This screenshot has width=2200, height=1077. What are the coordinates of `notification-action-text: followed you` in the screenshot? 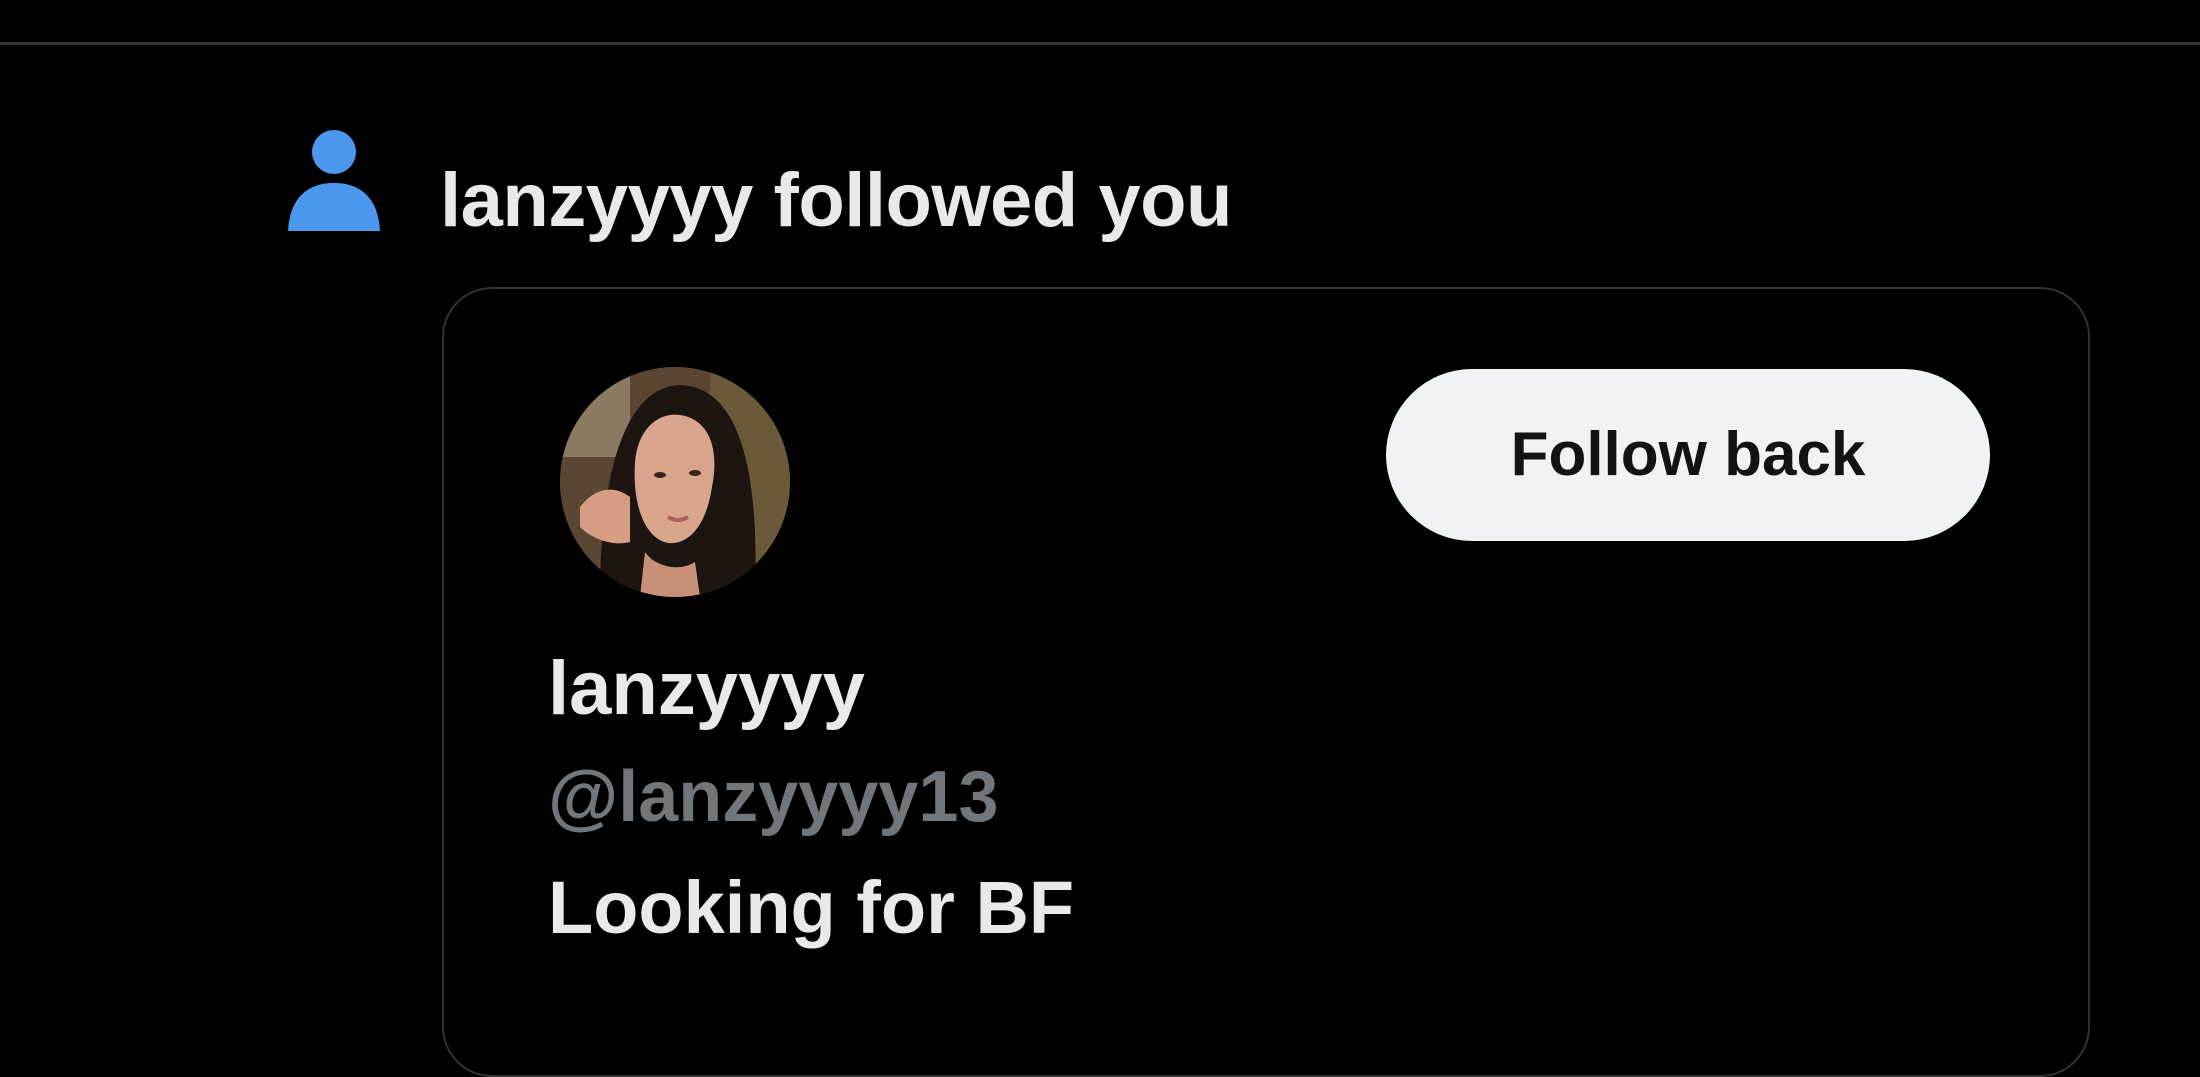 It's located at (992, 200).